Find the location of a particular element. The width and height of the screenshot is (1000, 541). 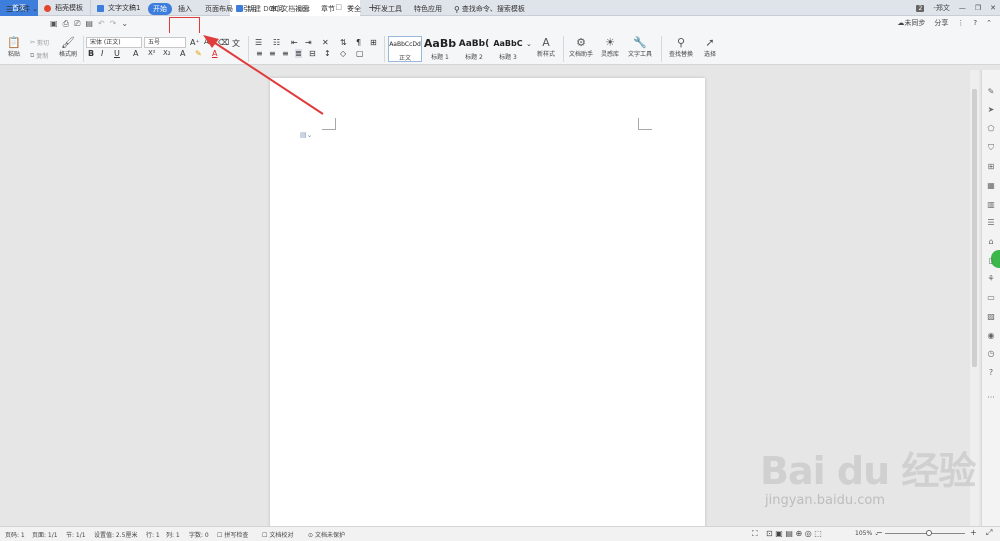

doc-proof-toggle: ☐ 文档校对 is located at coordinates (277, 534).